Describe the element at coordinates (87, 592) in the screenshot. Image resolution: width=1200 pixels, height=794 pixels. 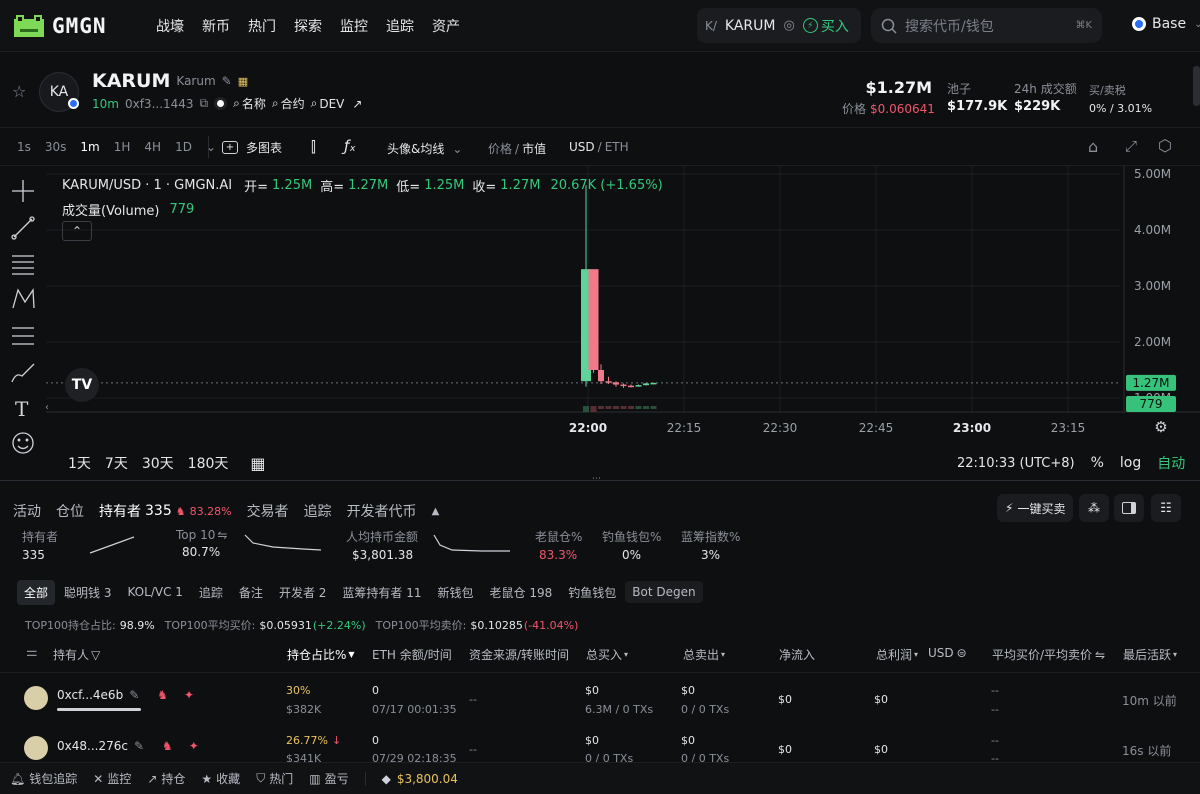
I see `filter-smart-money: 聪明钱 3` at that location.